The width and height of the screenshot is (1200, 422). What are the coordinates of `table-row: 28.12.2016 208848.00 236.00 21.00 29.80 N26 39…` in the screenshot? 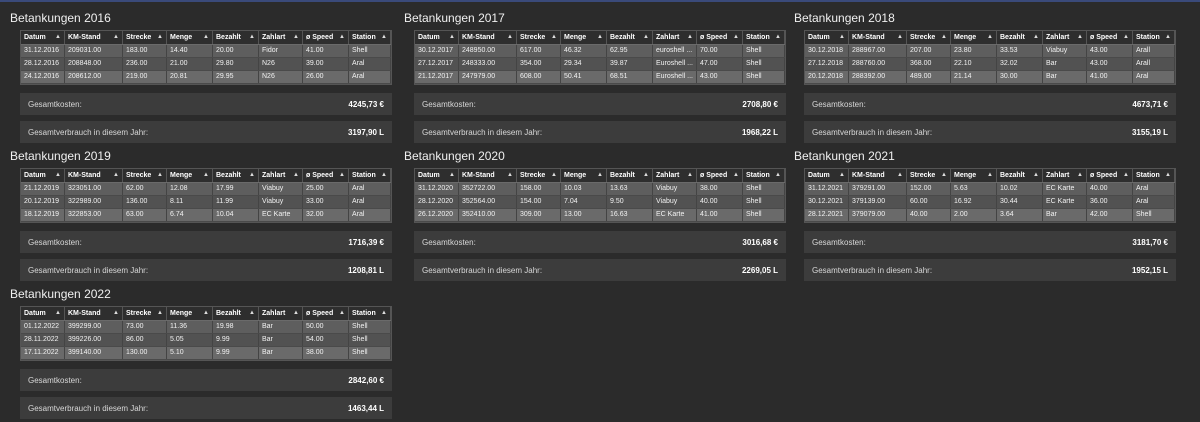 It's located at (206, 64).